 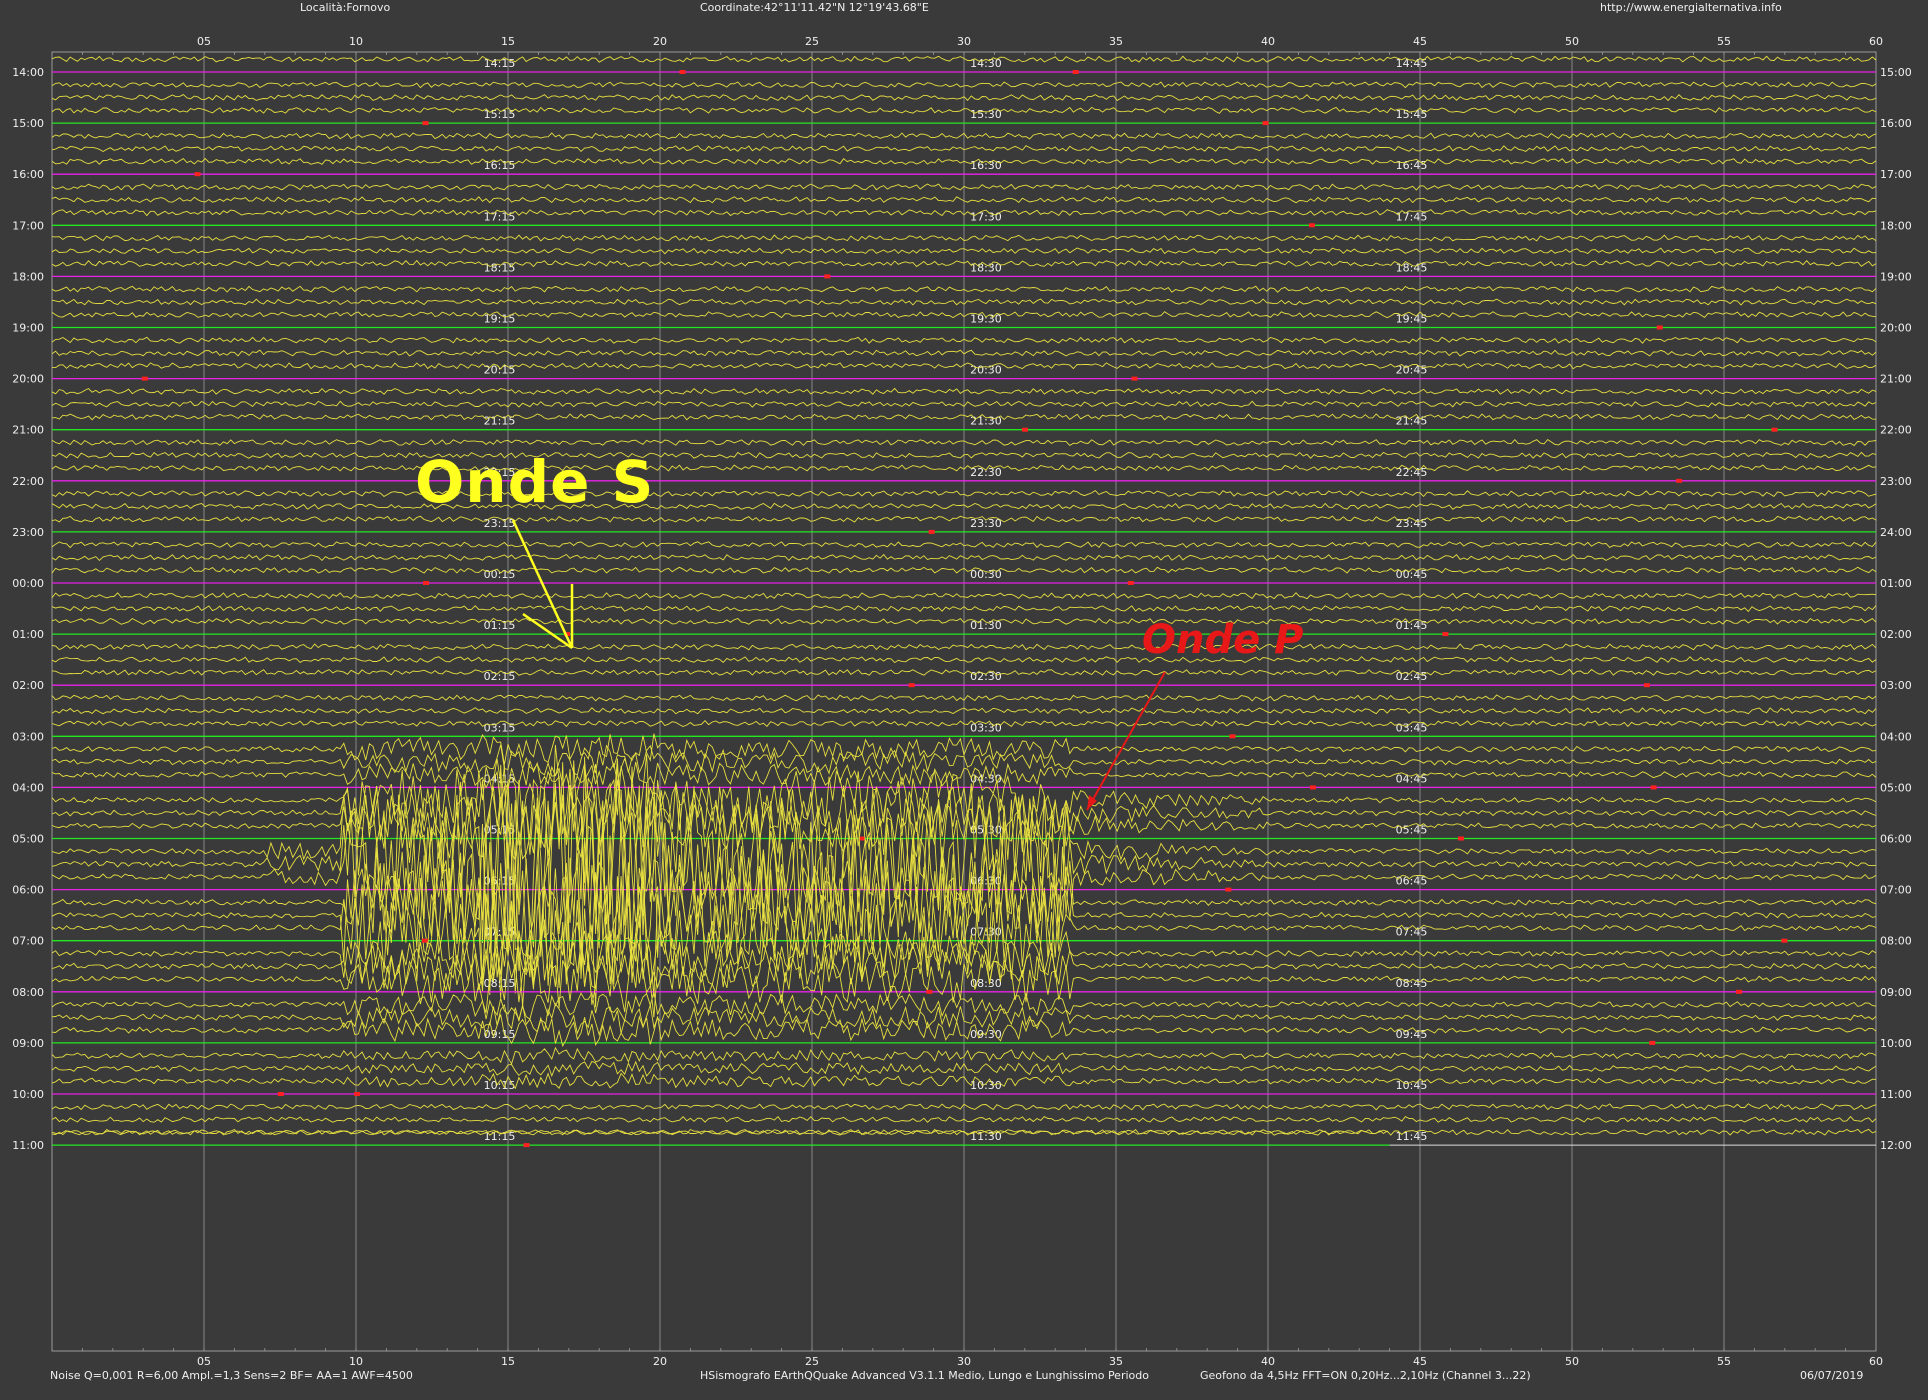 I want to click on hour-label-left: 16:00, so click(x=28, y=174).